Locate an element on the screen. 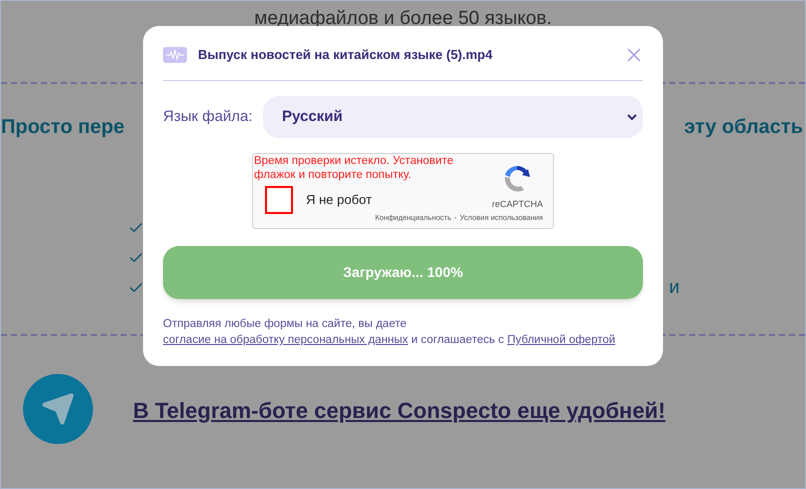 This screenshot has width=806, height=489. consent-link: согласие на обработку персональных данных is located at coordinates (285, 340).